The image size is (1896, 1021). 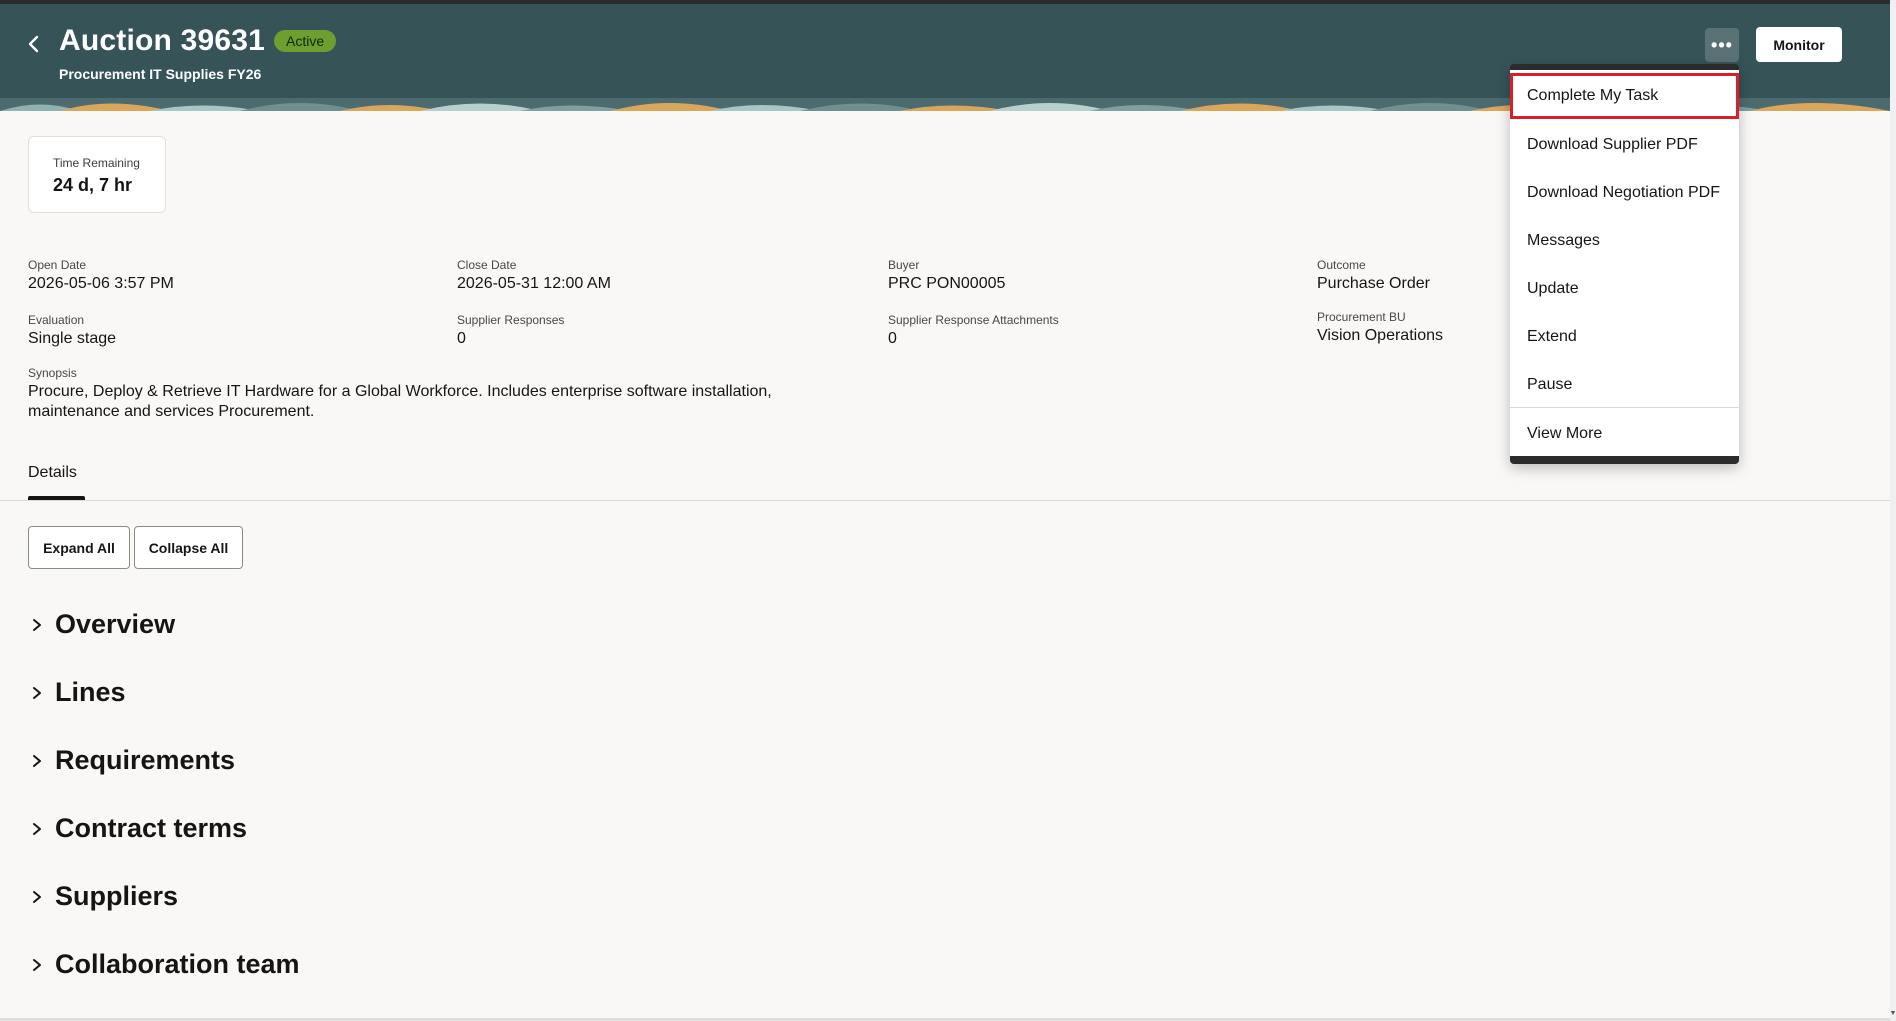 I want to click on field-value: Vision Operations, so click(x=1380, y=335).